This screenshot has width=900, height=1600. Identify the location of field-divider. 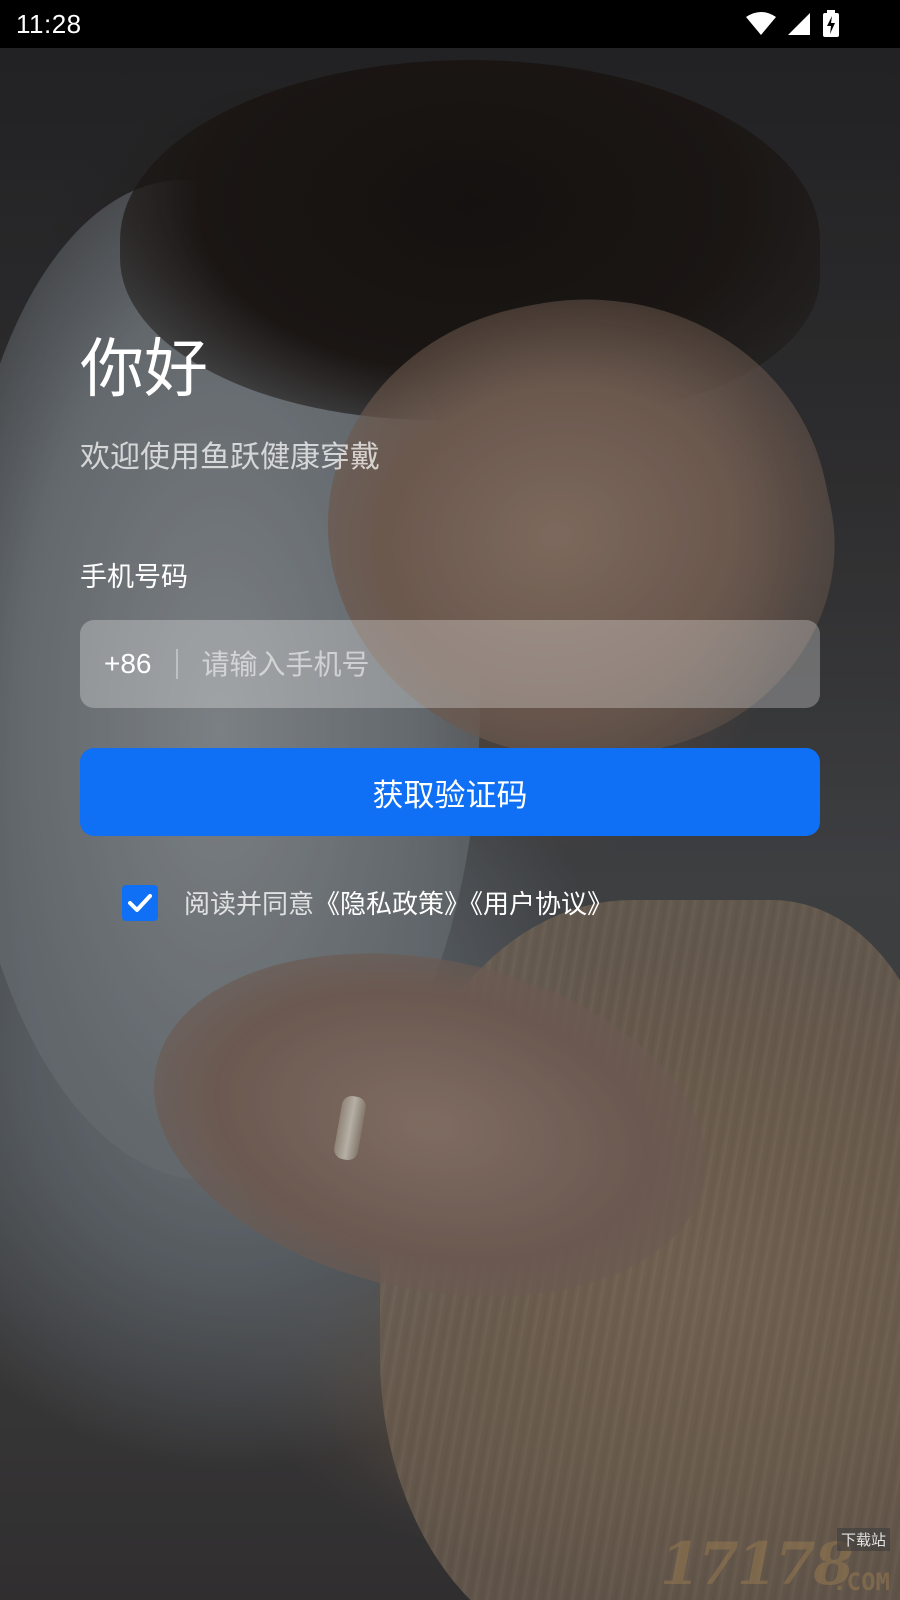
(176, 664).